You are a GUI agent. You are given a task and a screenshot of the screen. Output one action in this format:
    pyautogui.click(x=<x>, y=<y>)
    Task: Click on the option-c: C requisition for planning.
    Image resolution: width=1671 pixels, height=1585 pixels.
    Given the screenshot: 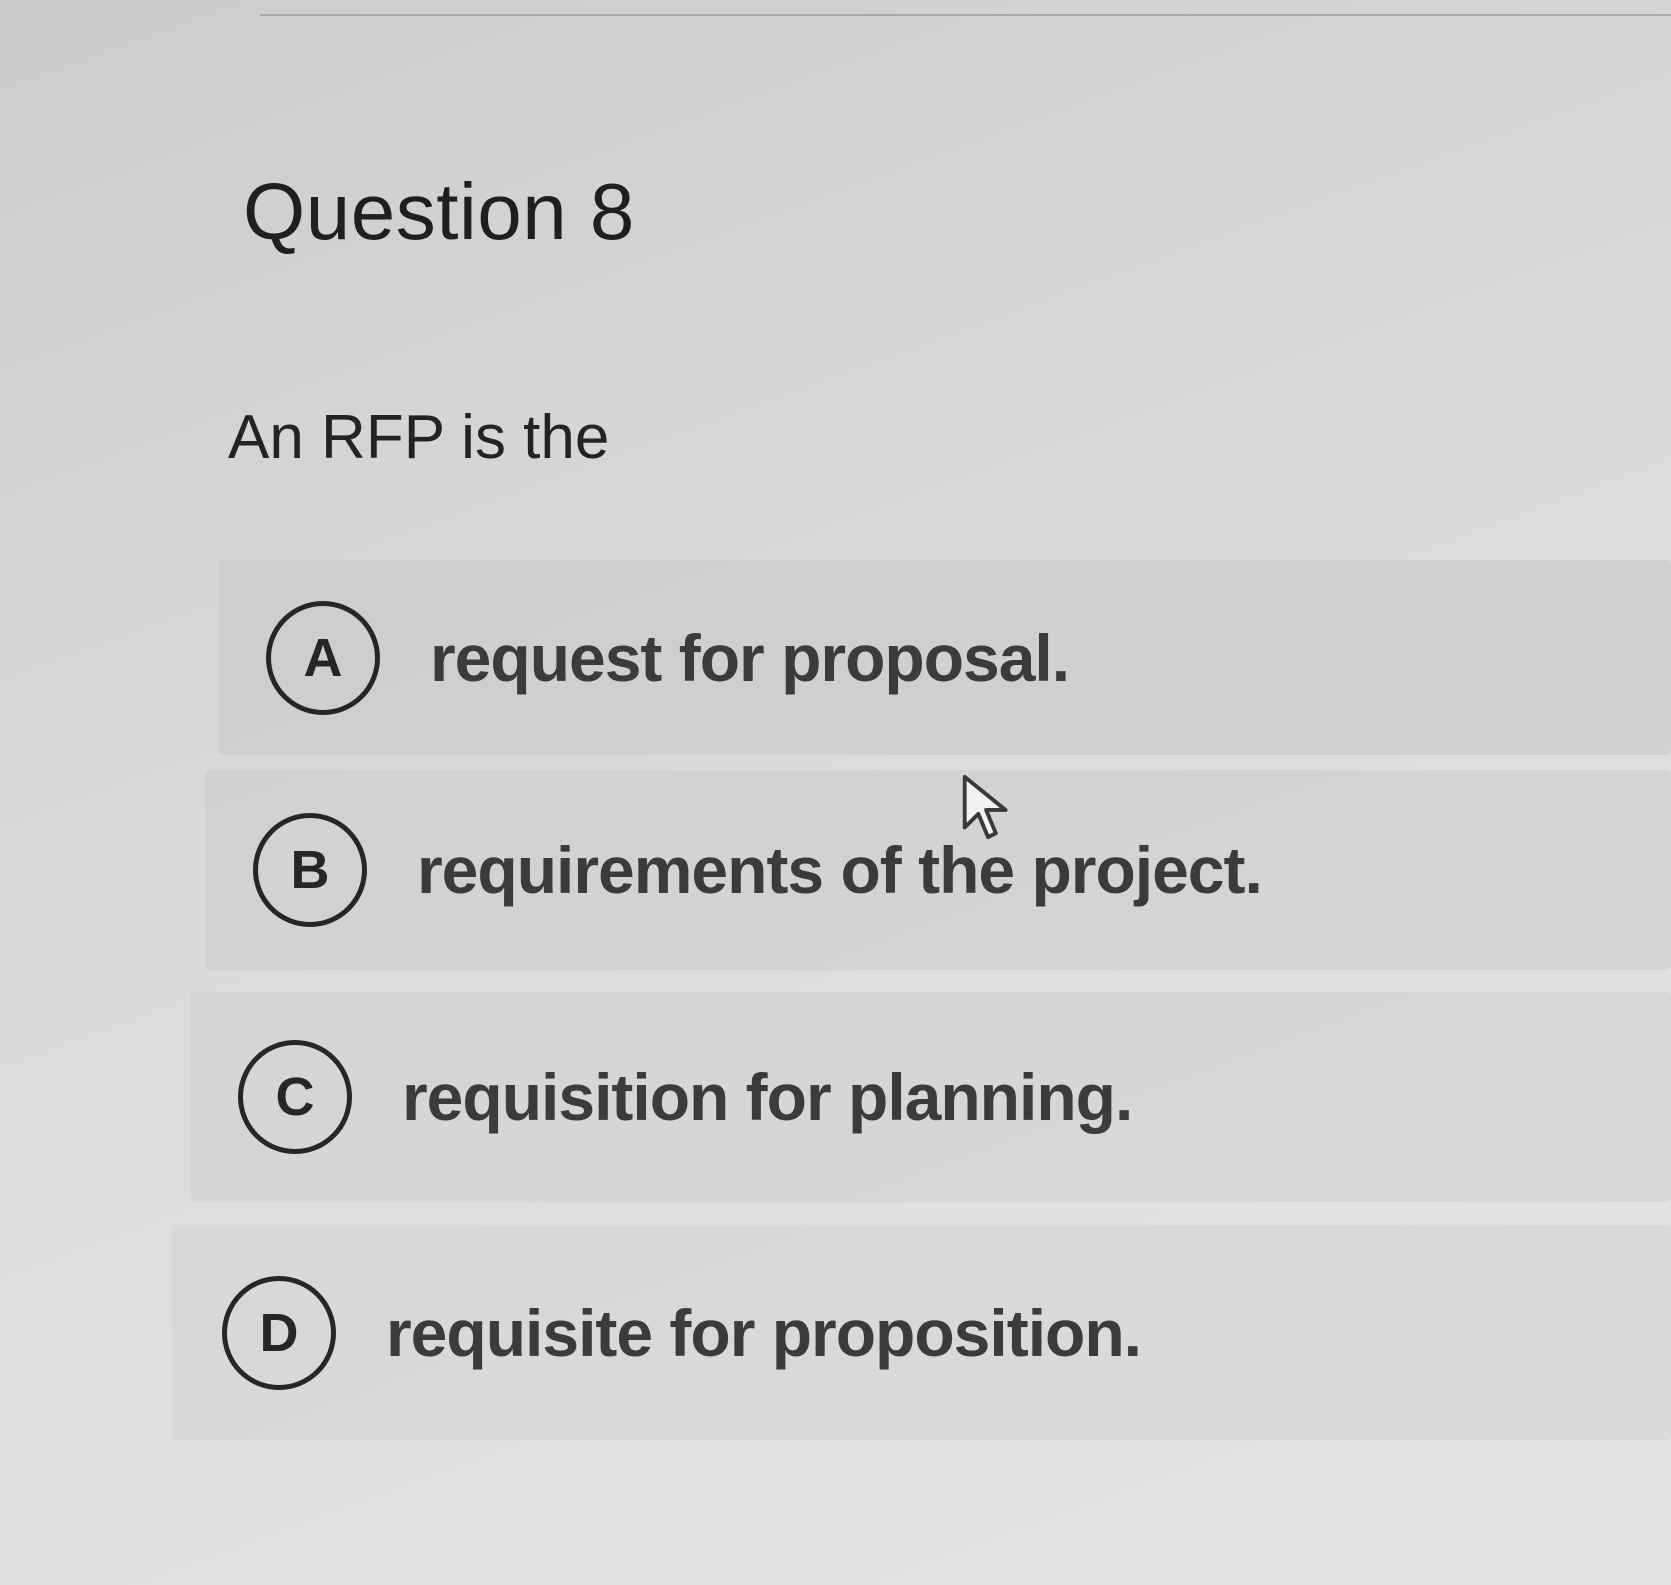 What is the action you would take?
    pyautogui.click(x=930, y=1097)
    